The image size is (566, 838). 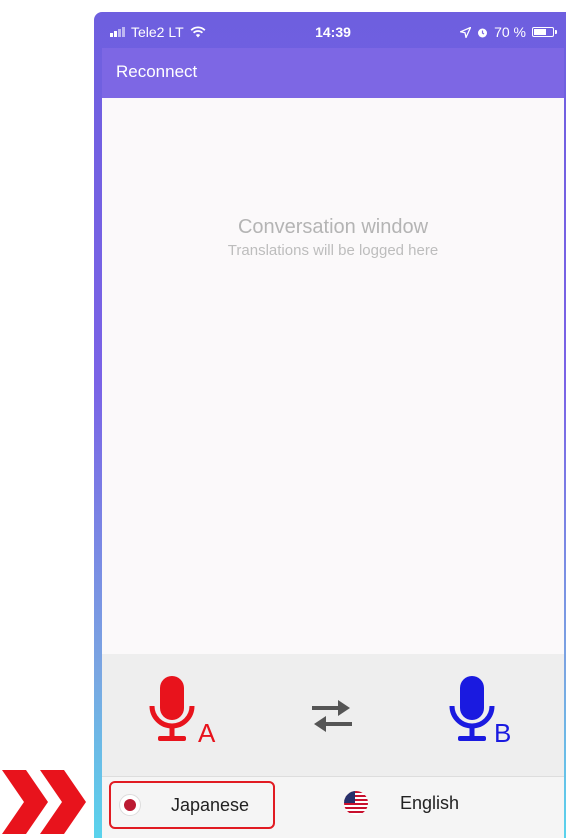 I want to click on controls-bar: A B, so click(x=333, y=715).